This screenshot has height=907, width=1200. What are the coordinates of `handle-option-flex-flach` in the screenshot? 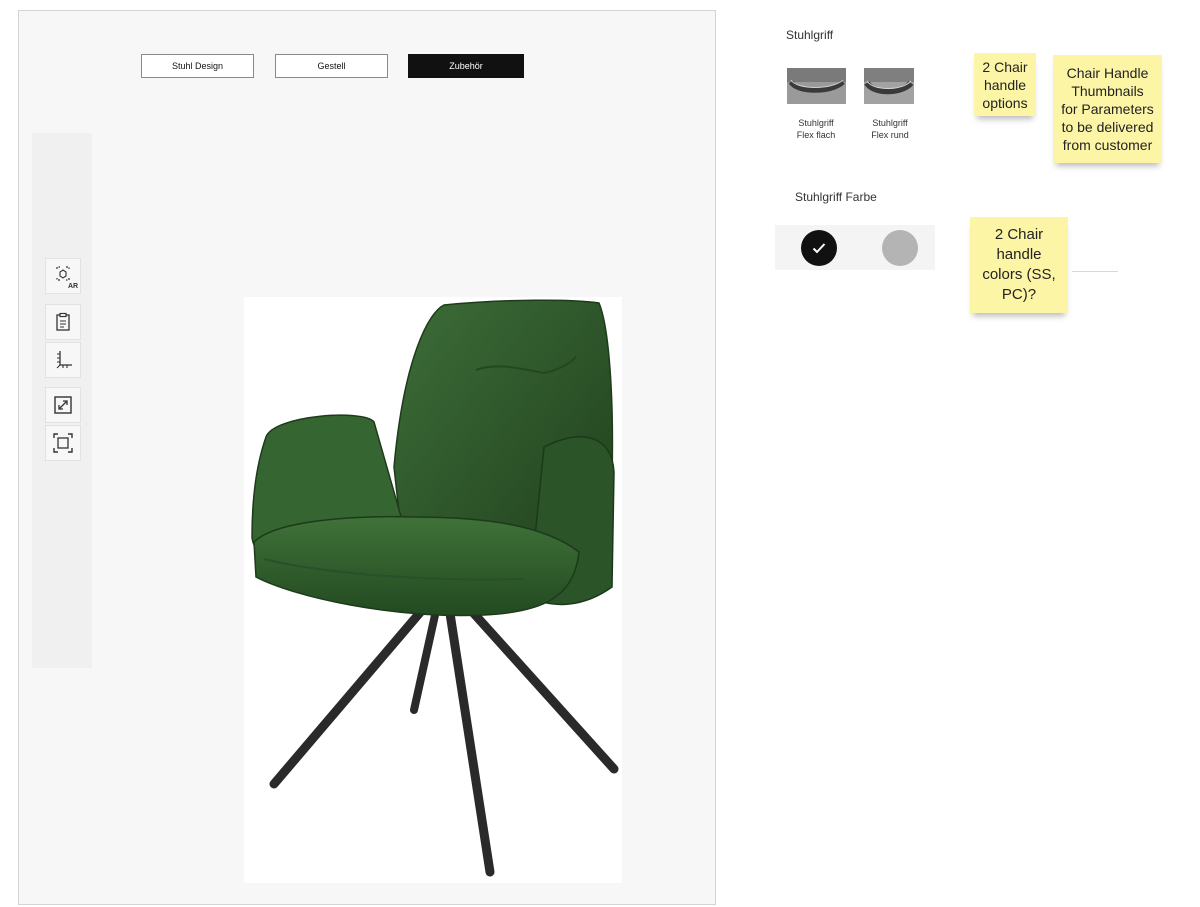 It's located at (816, 86).